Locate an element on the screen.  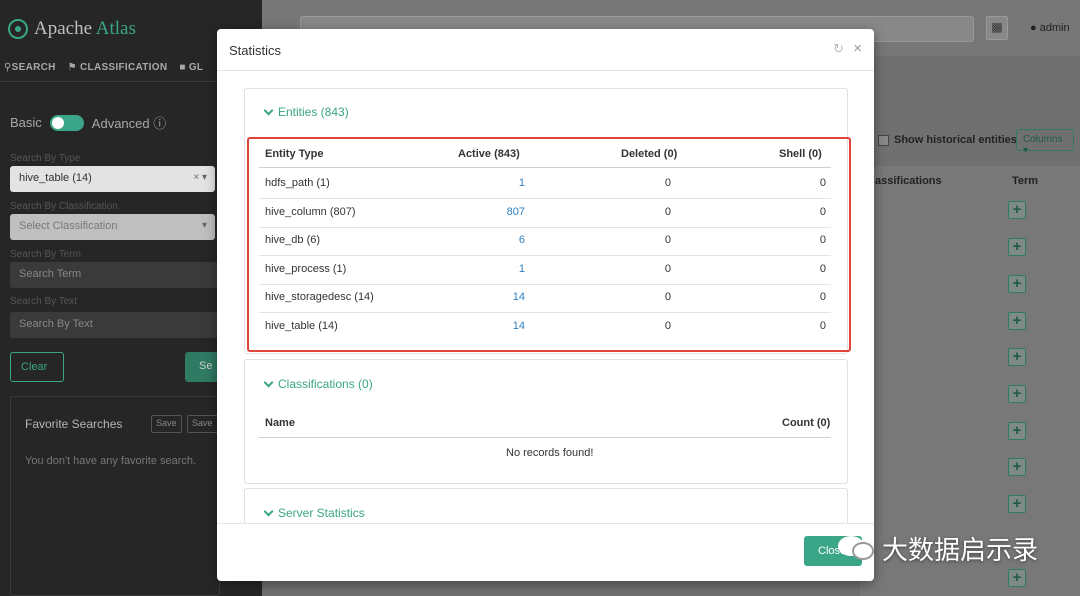
checkbox is located at coordinates (883, 140).